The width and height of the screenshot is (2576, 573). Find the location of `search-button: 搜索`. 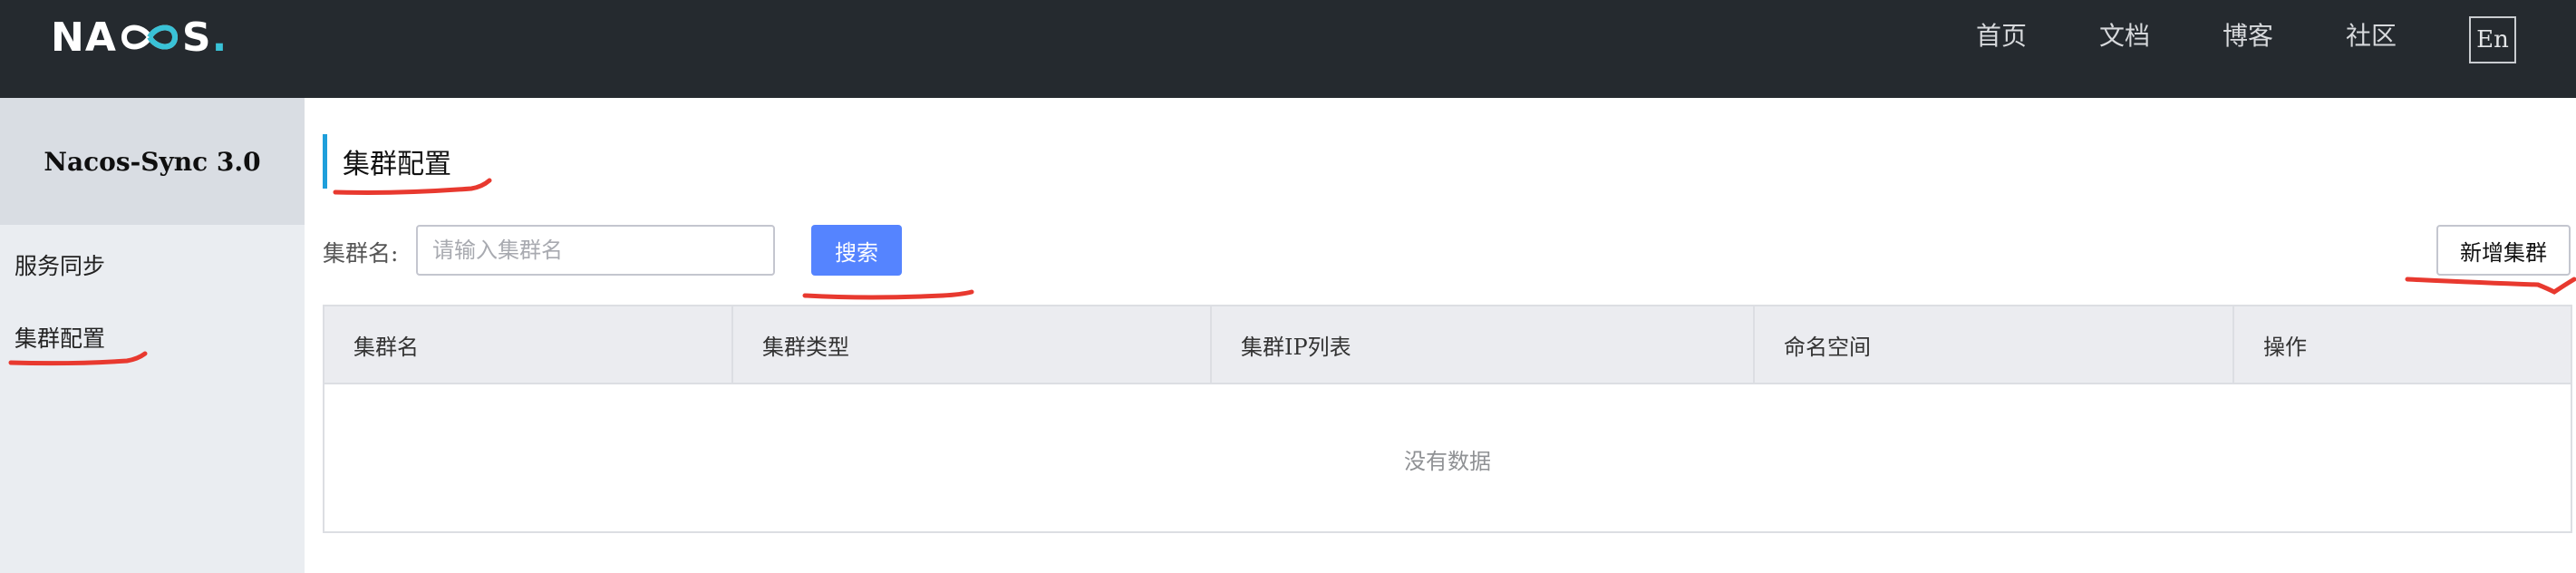

search-button: 搜索 is located at coordinates (856, 250).